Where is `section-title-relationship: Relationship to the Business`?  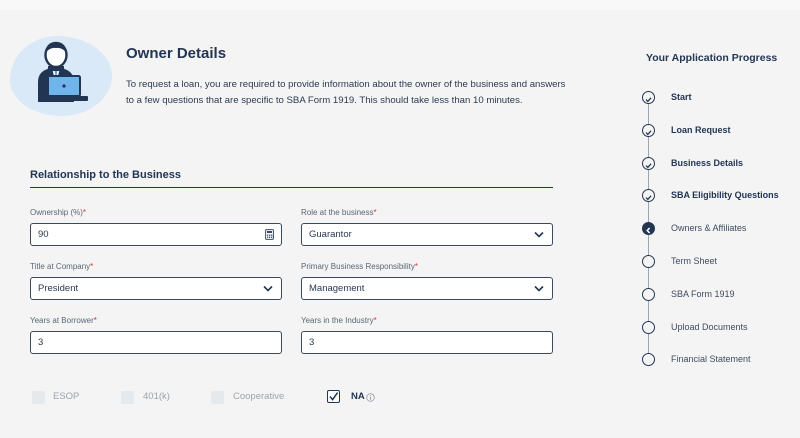 section-title-relationship: Relationship to the Business is located at coordinates (105, 175).